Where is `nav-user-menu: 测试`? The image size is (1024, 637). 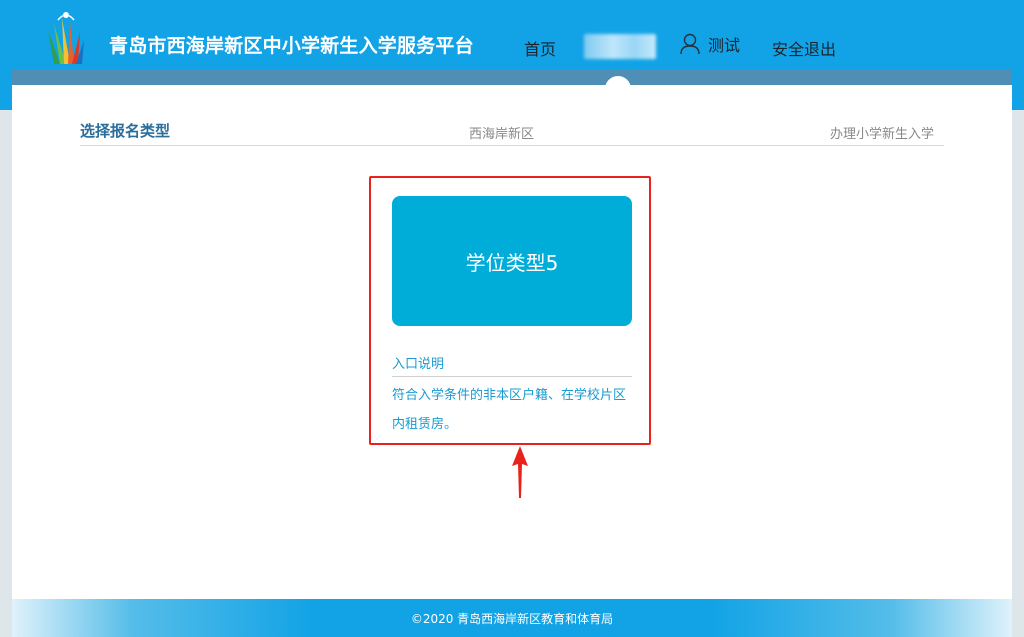
nav-user-menu: 测试 is located at coordinates (710, 44).